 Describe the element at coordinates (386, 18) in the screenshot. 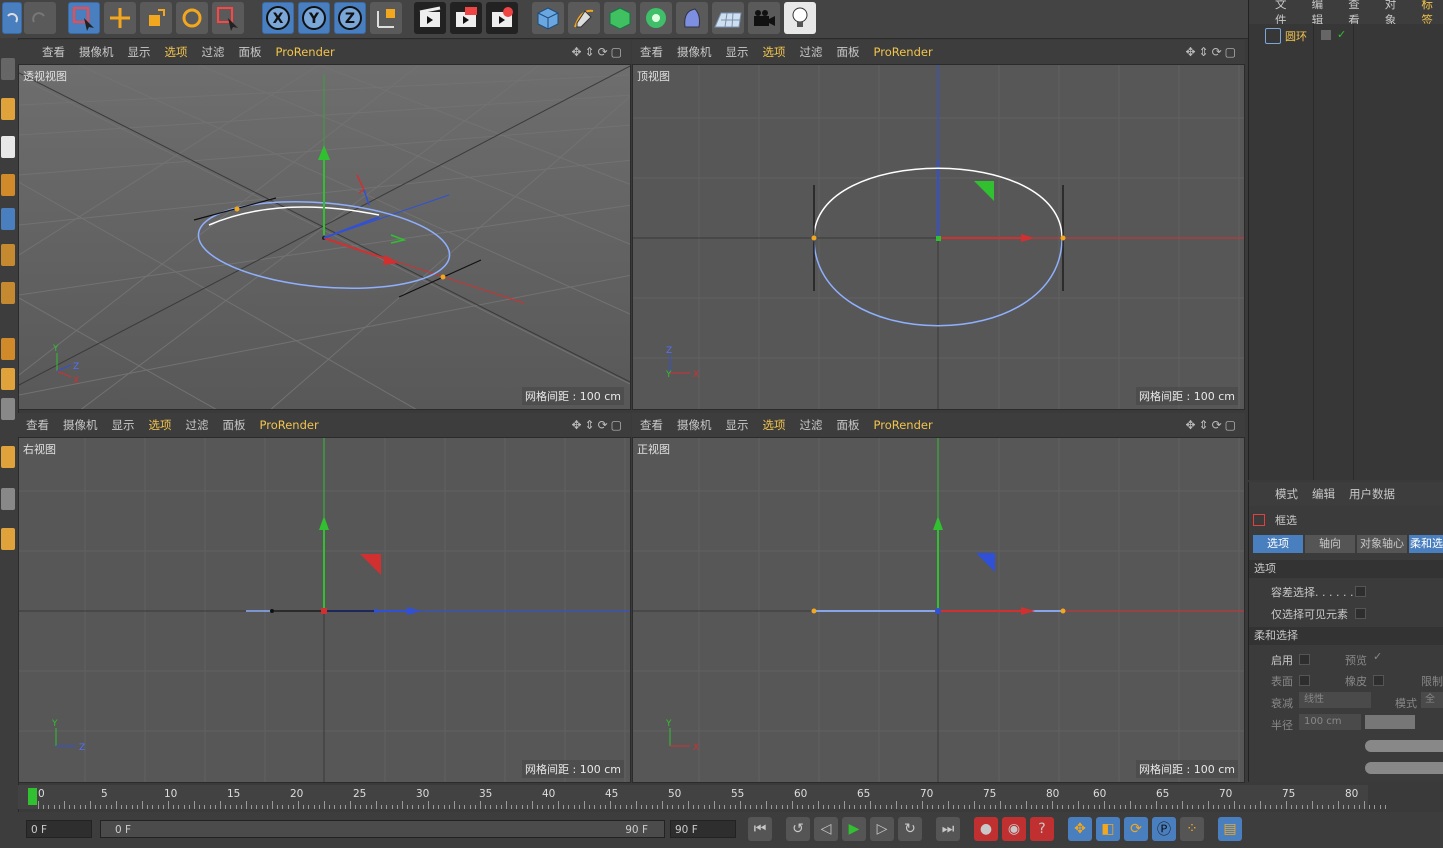

I see `coordinate-system-icon` at that location.